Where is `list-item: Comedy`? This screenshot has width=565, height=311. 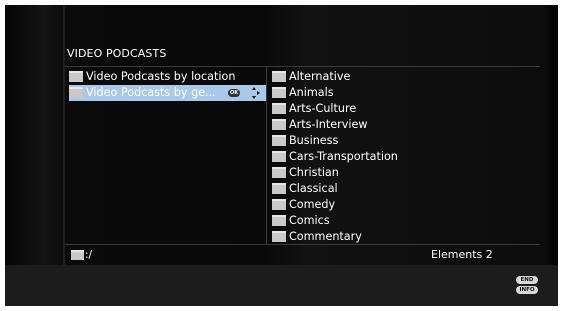
list-item: Comedy is located at coordinates (407, 205).